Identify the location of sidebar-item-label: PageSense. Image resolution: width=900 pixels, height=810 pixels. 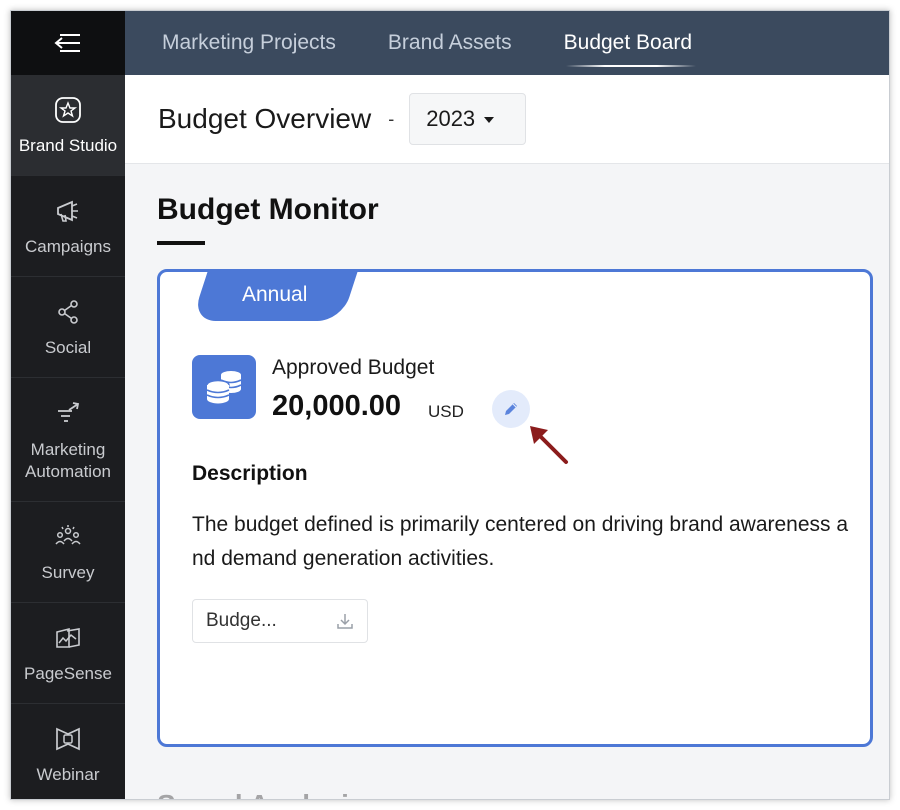
(68, 673).